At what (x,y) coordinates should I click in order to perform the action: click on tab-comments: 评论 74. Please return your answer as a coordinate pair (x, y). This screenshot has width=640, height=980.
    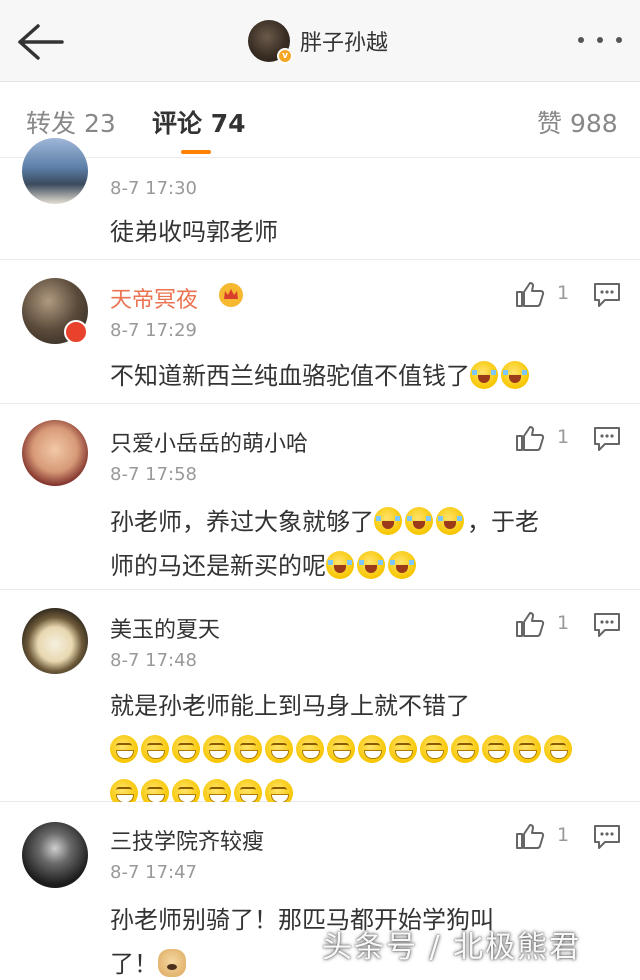
    Looking at the image, I should click on (199, 122).